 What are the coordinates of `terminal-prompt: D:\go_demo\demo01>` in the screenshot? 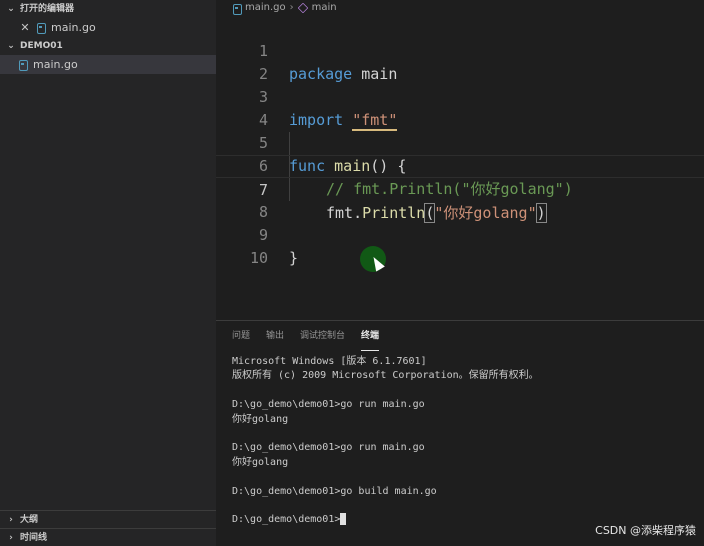 It's located at (286, 520).